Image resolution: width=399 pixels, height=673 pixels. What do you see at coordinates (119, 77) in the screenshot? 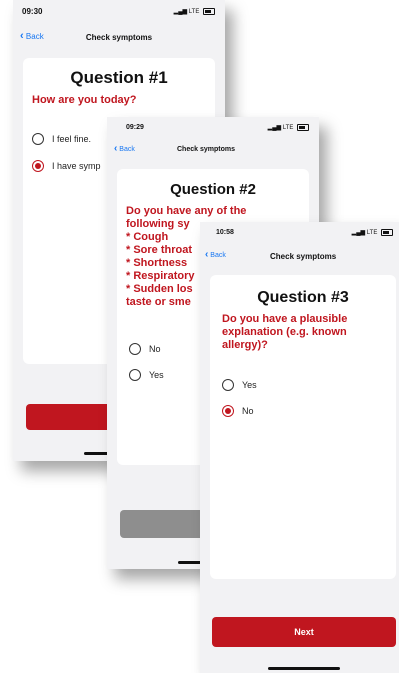
I see `question-title: Question #1` at bounding box center [119, 77].